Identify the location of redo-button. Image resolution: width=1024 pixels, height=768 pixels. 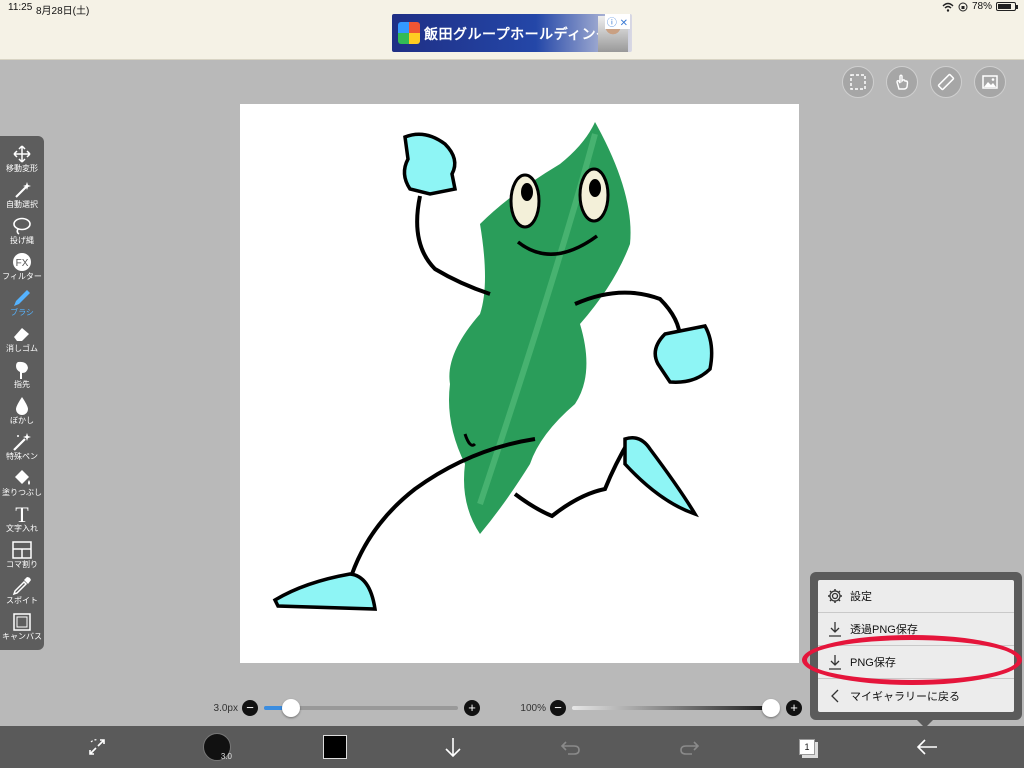
(689, 747).